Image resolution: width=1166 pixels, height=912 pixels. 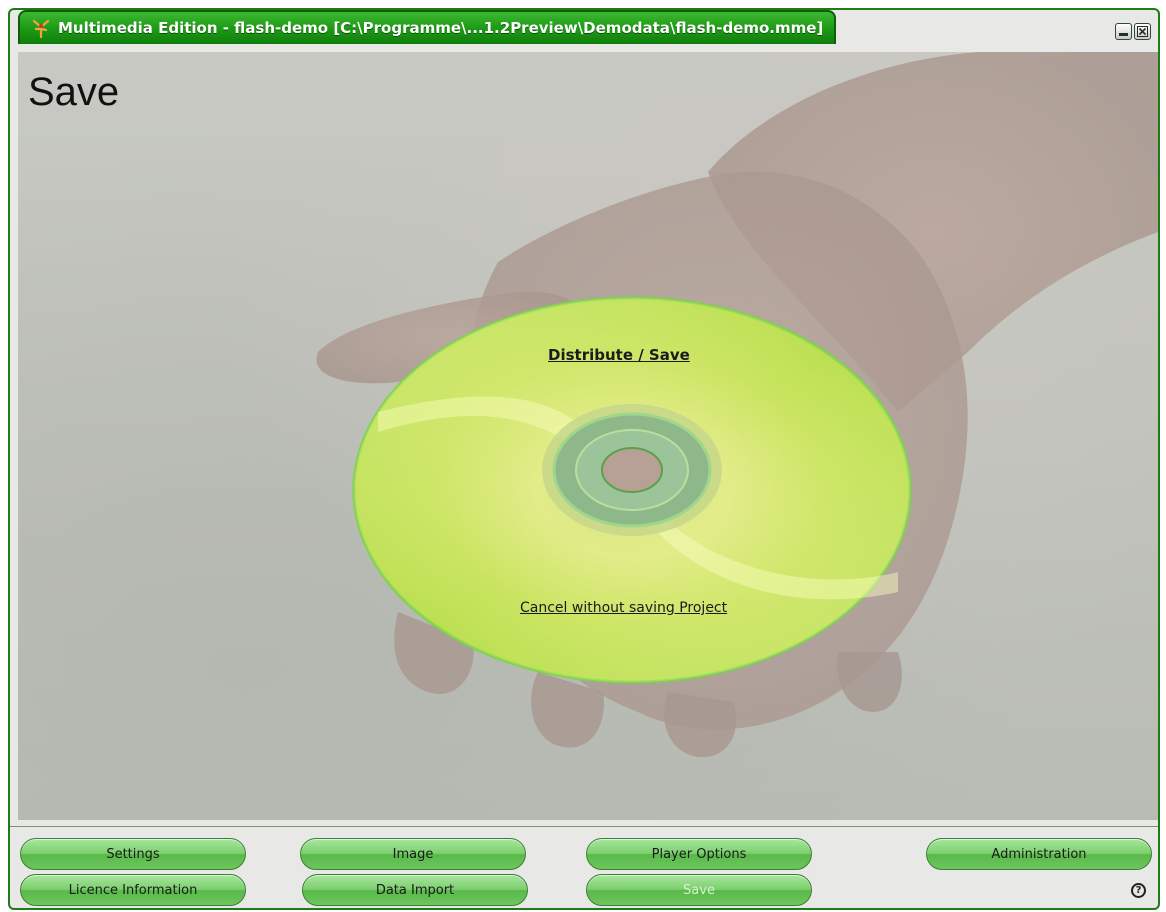 What do you see at coordinates (74, 92) in the screenshot?
I see `page-title: Save` at bounding box center [74, 92].